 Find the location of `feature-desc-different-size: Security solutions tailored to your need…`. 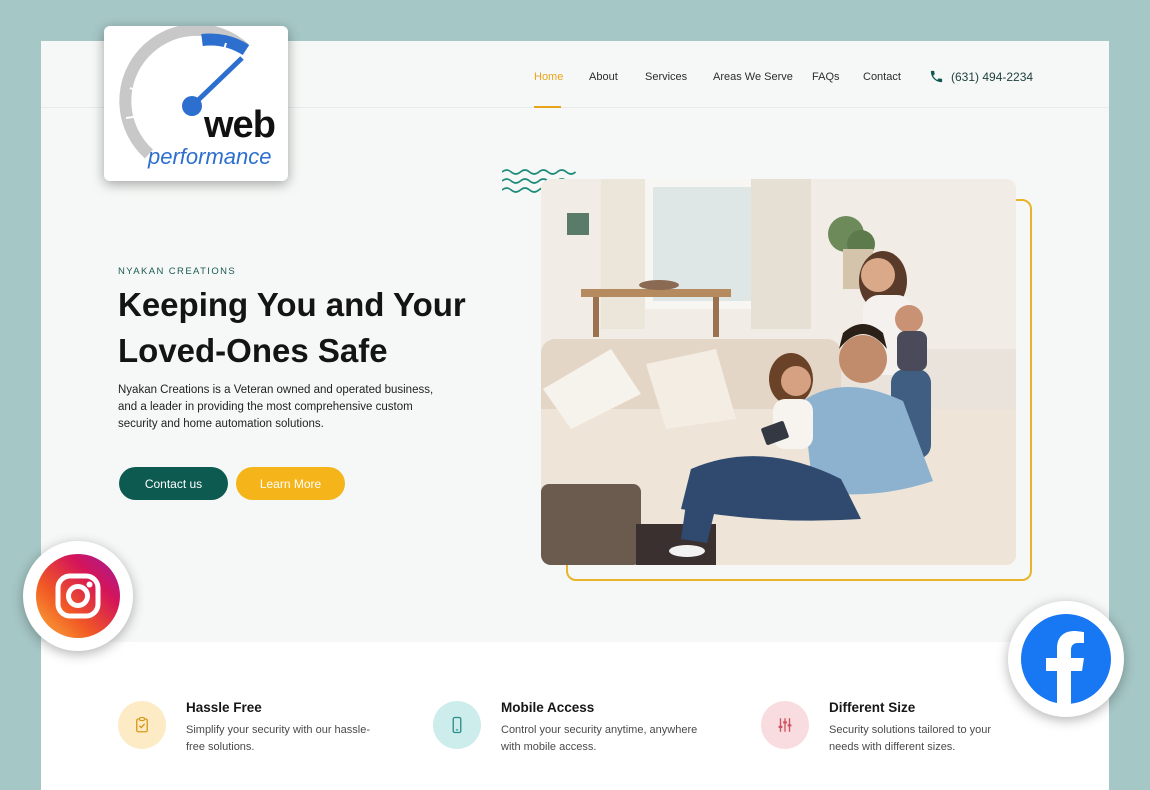

feature-desc-different-size: Security solutions tailored to your need… is located at coordinates (939, 739).